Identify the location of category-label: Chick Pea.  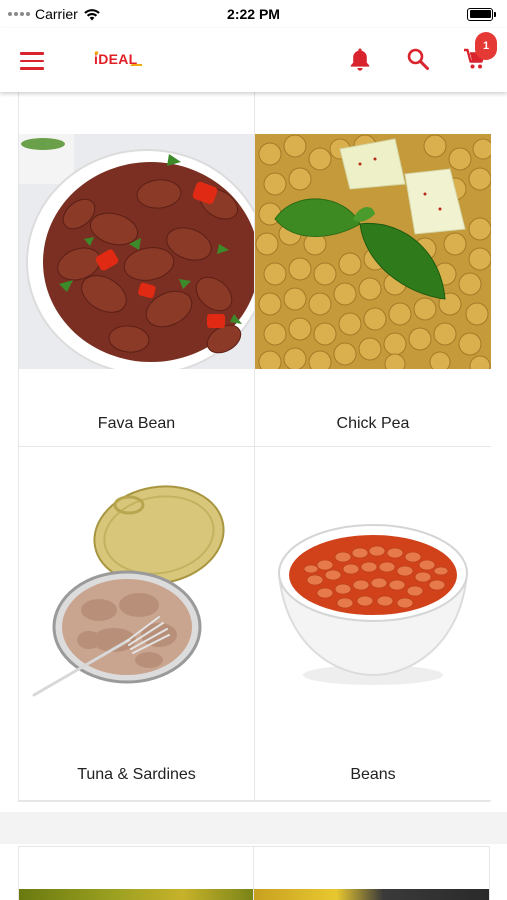
(373, 423).